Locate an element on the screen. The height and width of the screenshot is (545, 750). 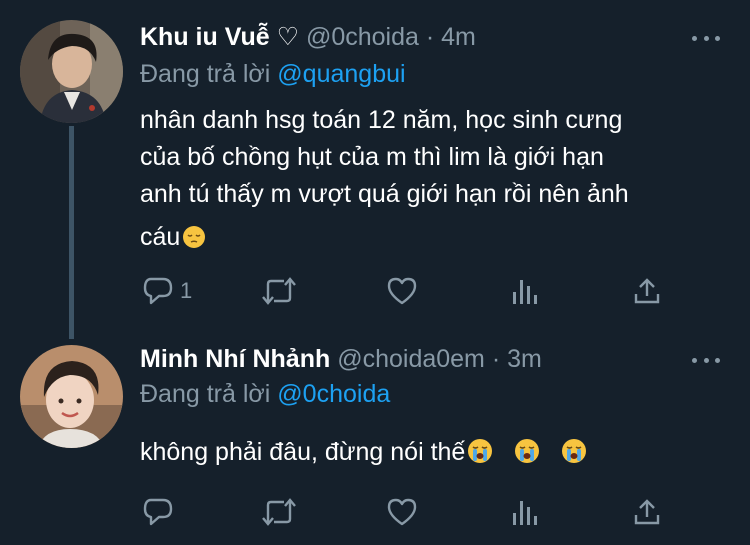
pensive-face-icon is located at coordinates (194, 241).